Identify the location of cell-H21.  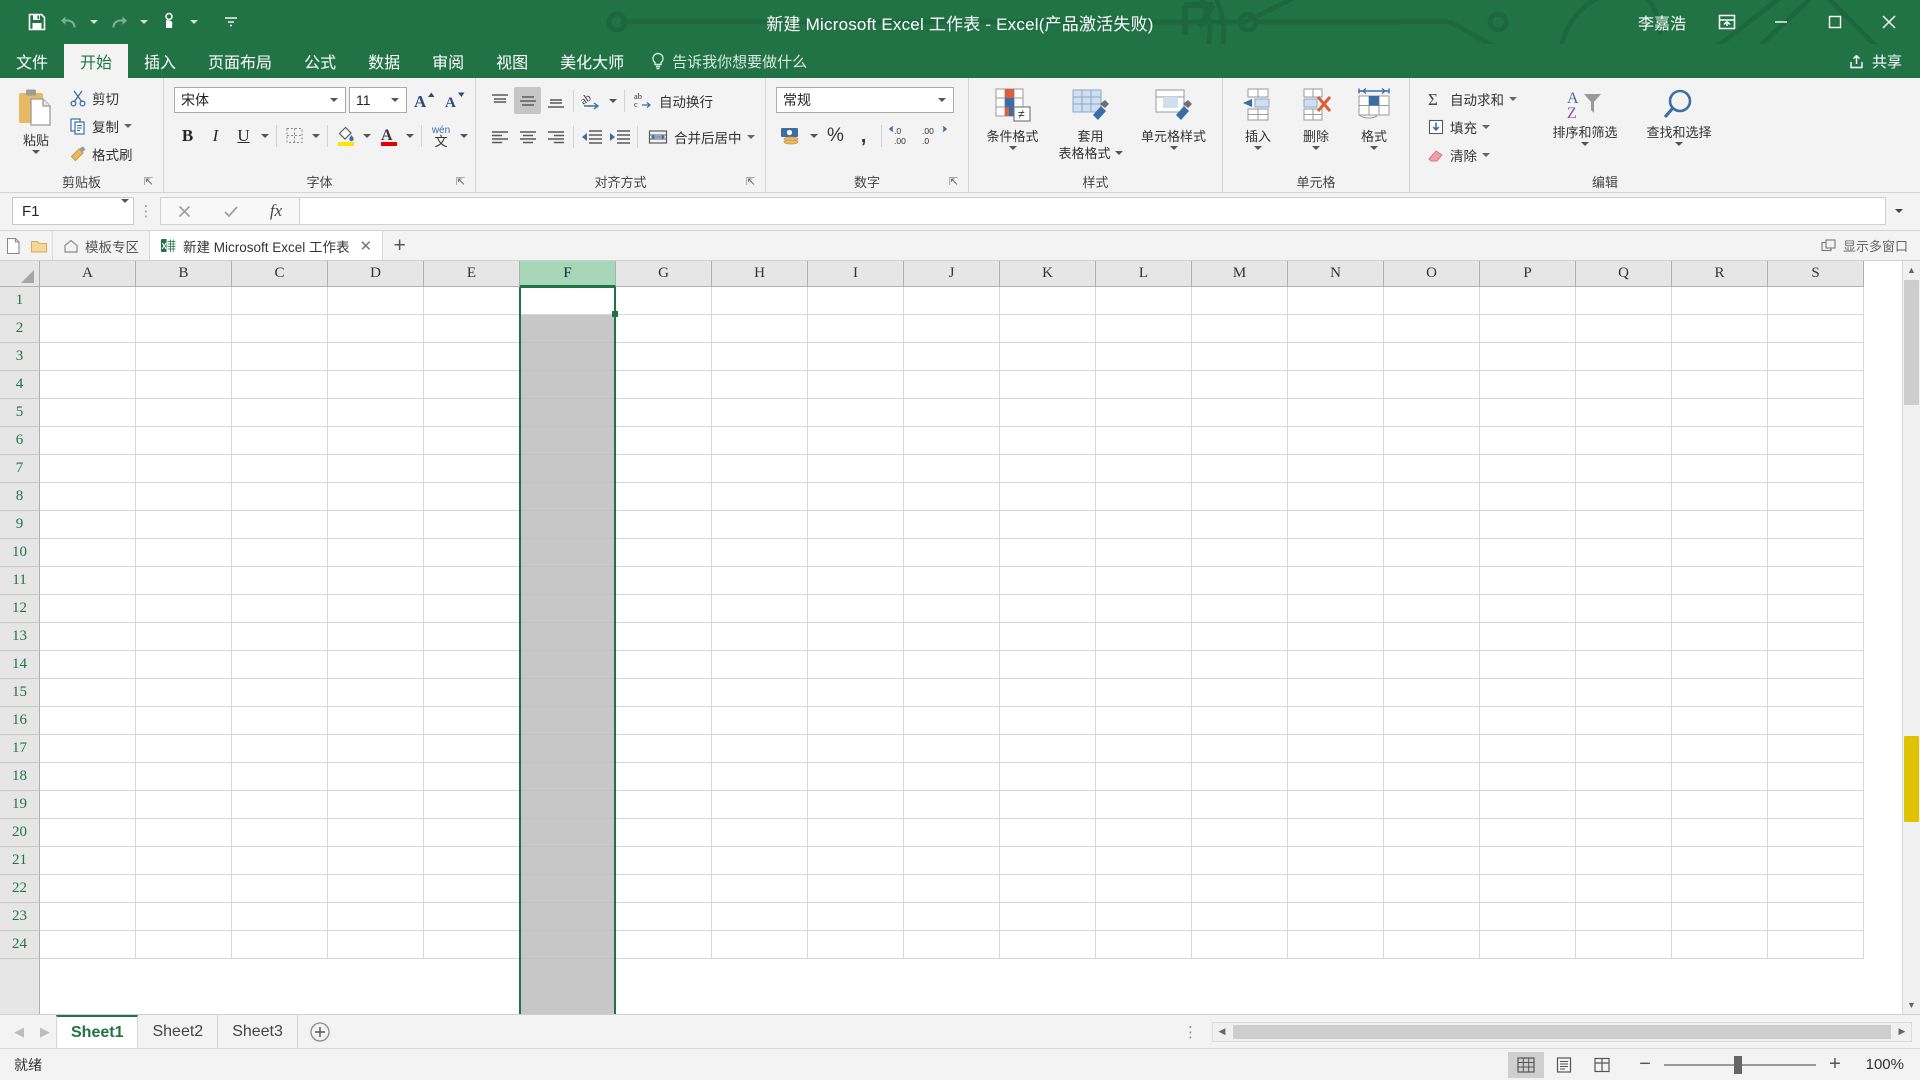
(760, 861).